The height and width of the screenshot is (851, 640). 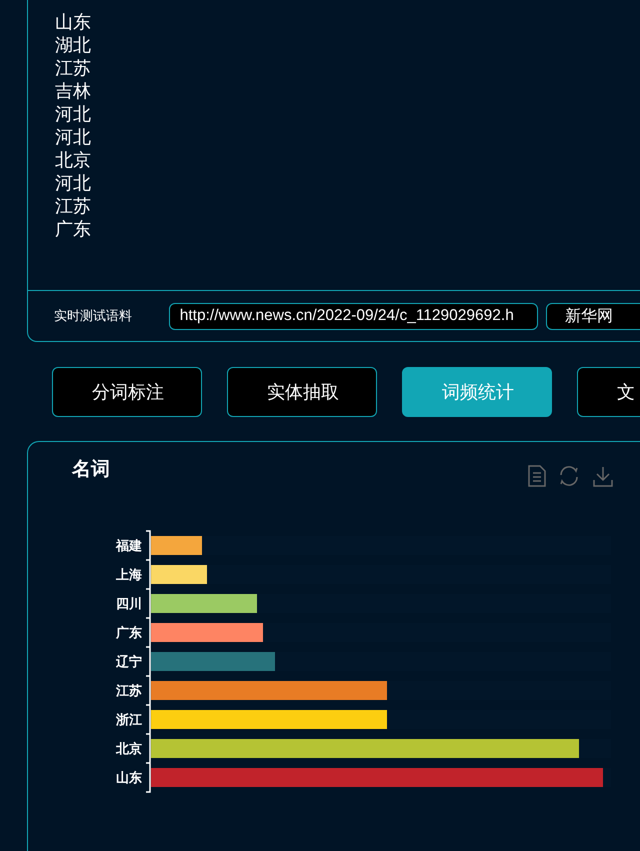 What do you see at coordinates (73, 229) in the screenshot?
I see `result-item: 广东` at bounding box center [73, 229].